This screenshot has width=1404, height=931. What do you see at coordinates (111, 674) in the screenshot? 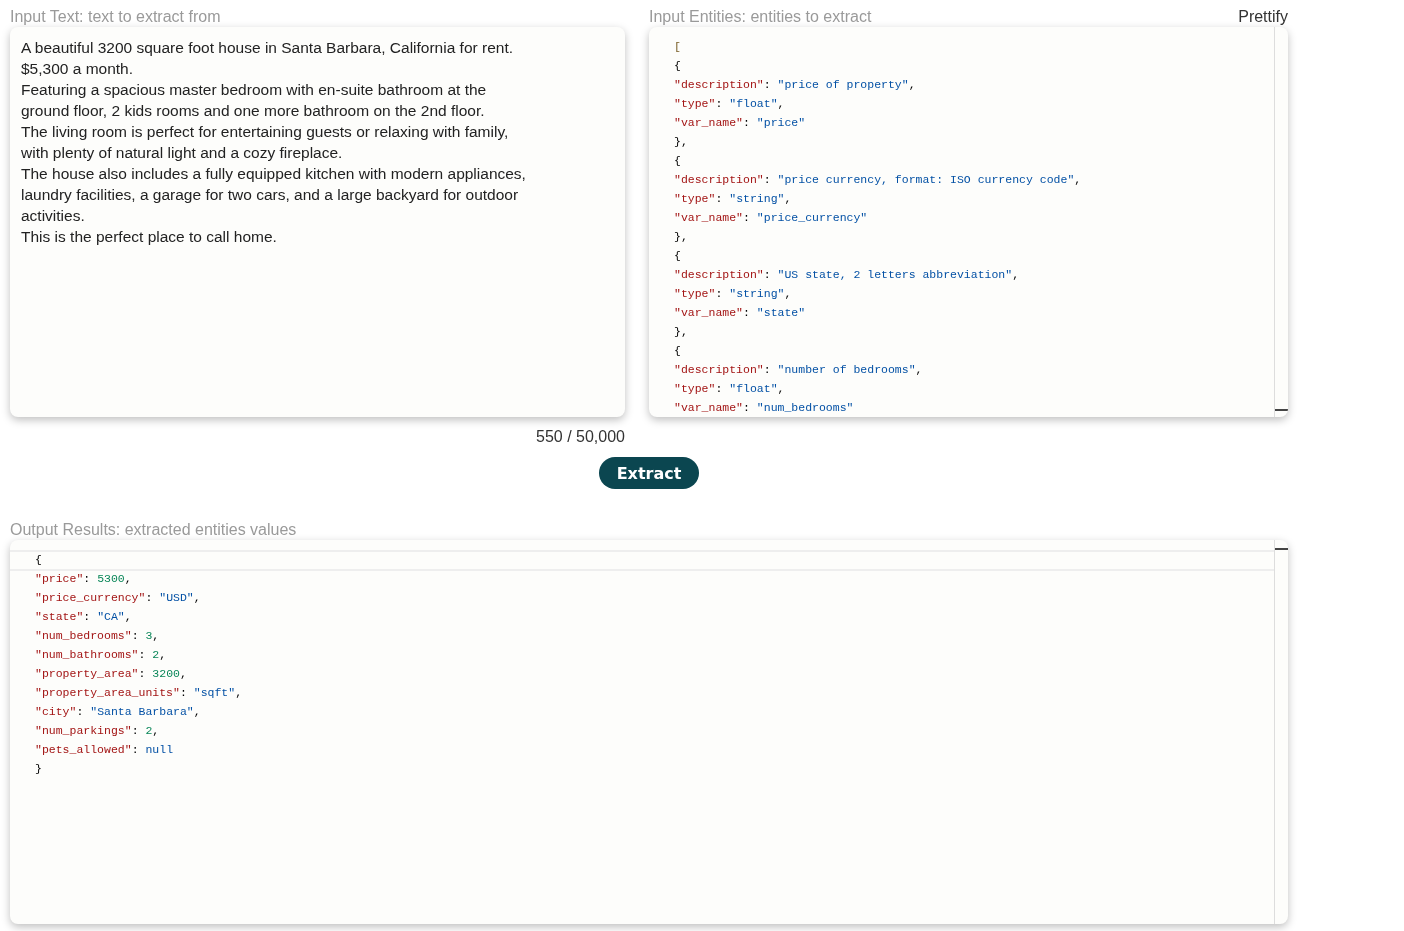
I see `code-line: "property_area": 3200,` at bounding box center [111, 674].